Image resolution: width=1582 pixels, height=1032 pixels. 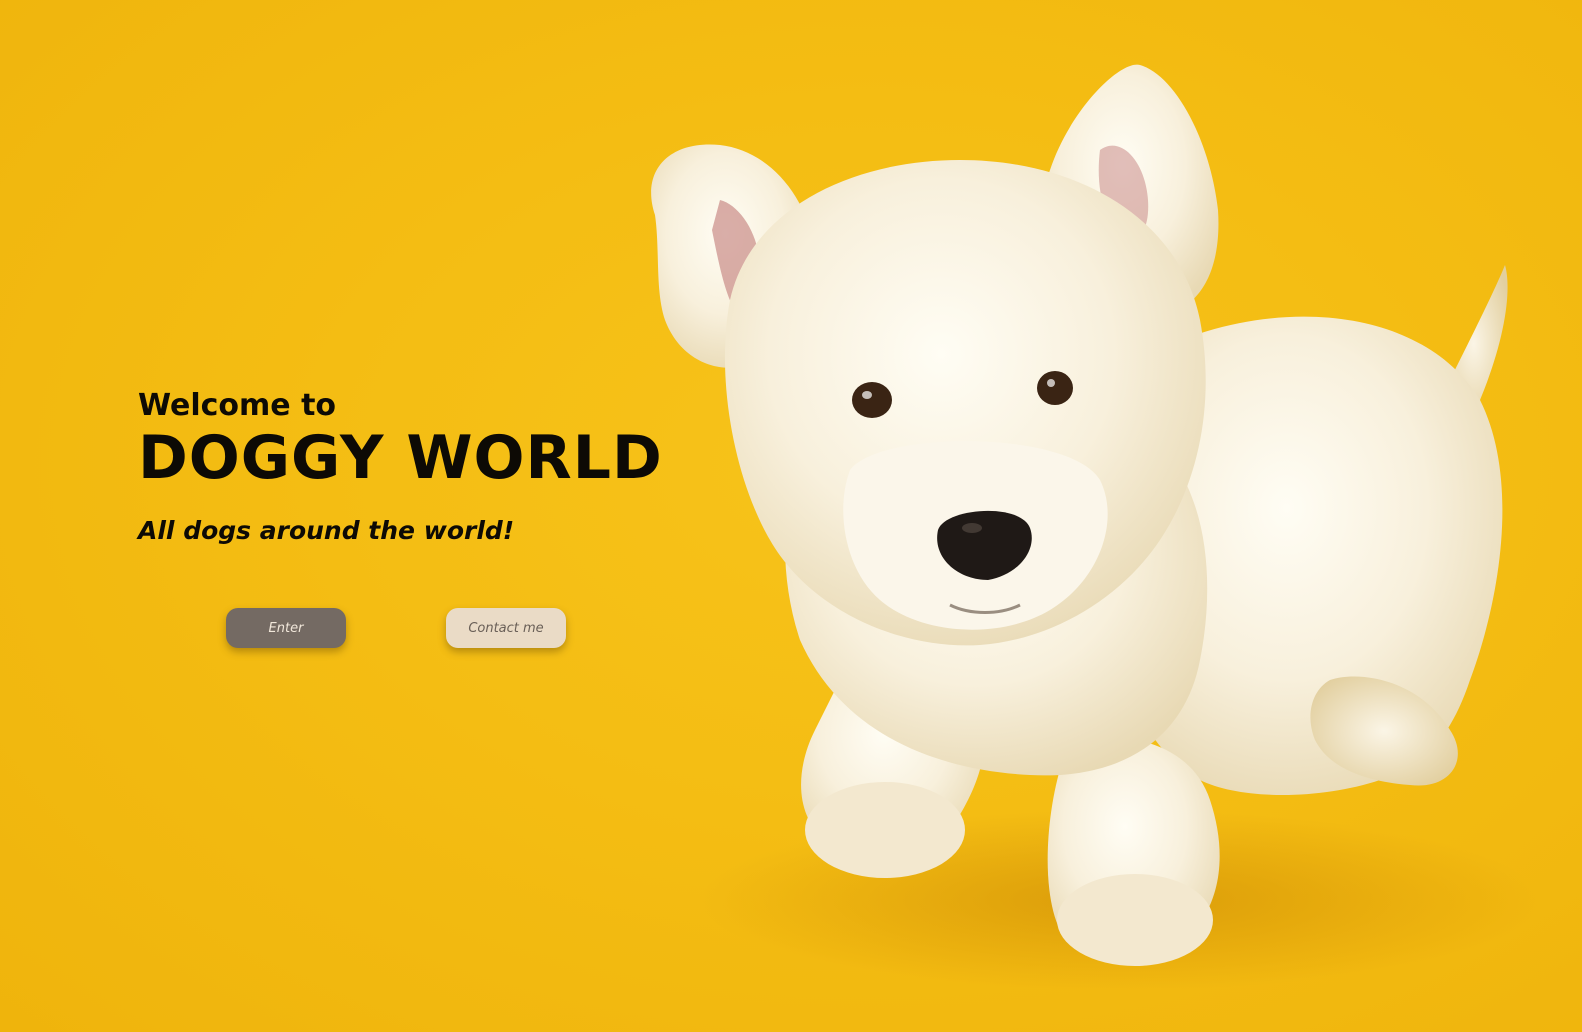 I want to click on welcome-heading: Welcome to, so click(x=237, y=405).